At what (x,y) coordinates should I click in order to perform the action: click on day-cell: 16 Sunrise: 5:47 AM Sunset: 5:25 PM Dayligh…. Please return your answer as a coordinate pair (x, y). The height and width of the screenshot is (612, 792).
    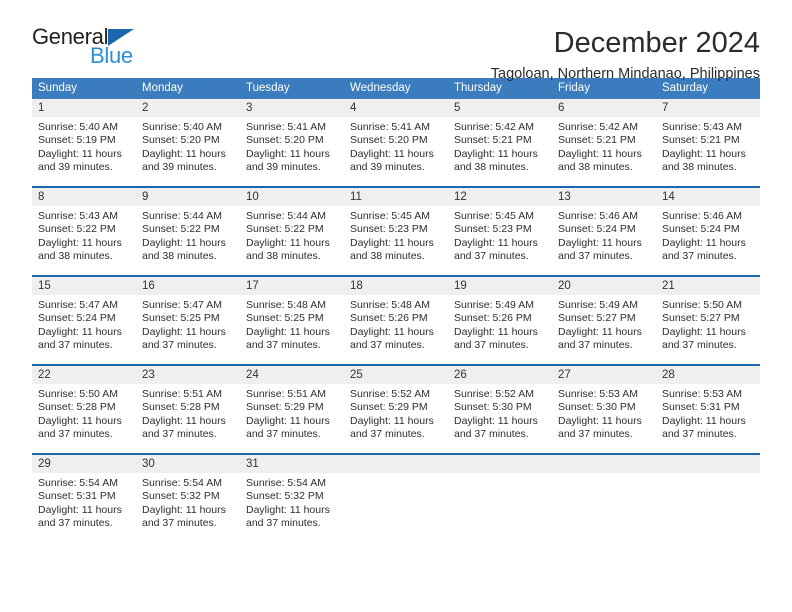
    Looking at the image, I should click on (188, 317).